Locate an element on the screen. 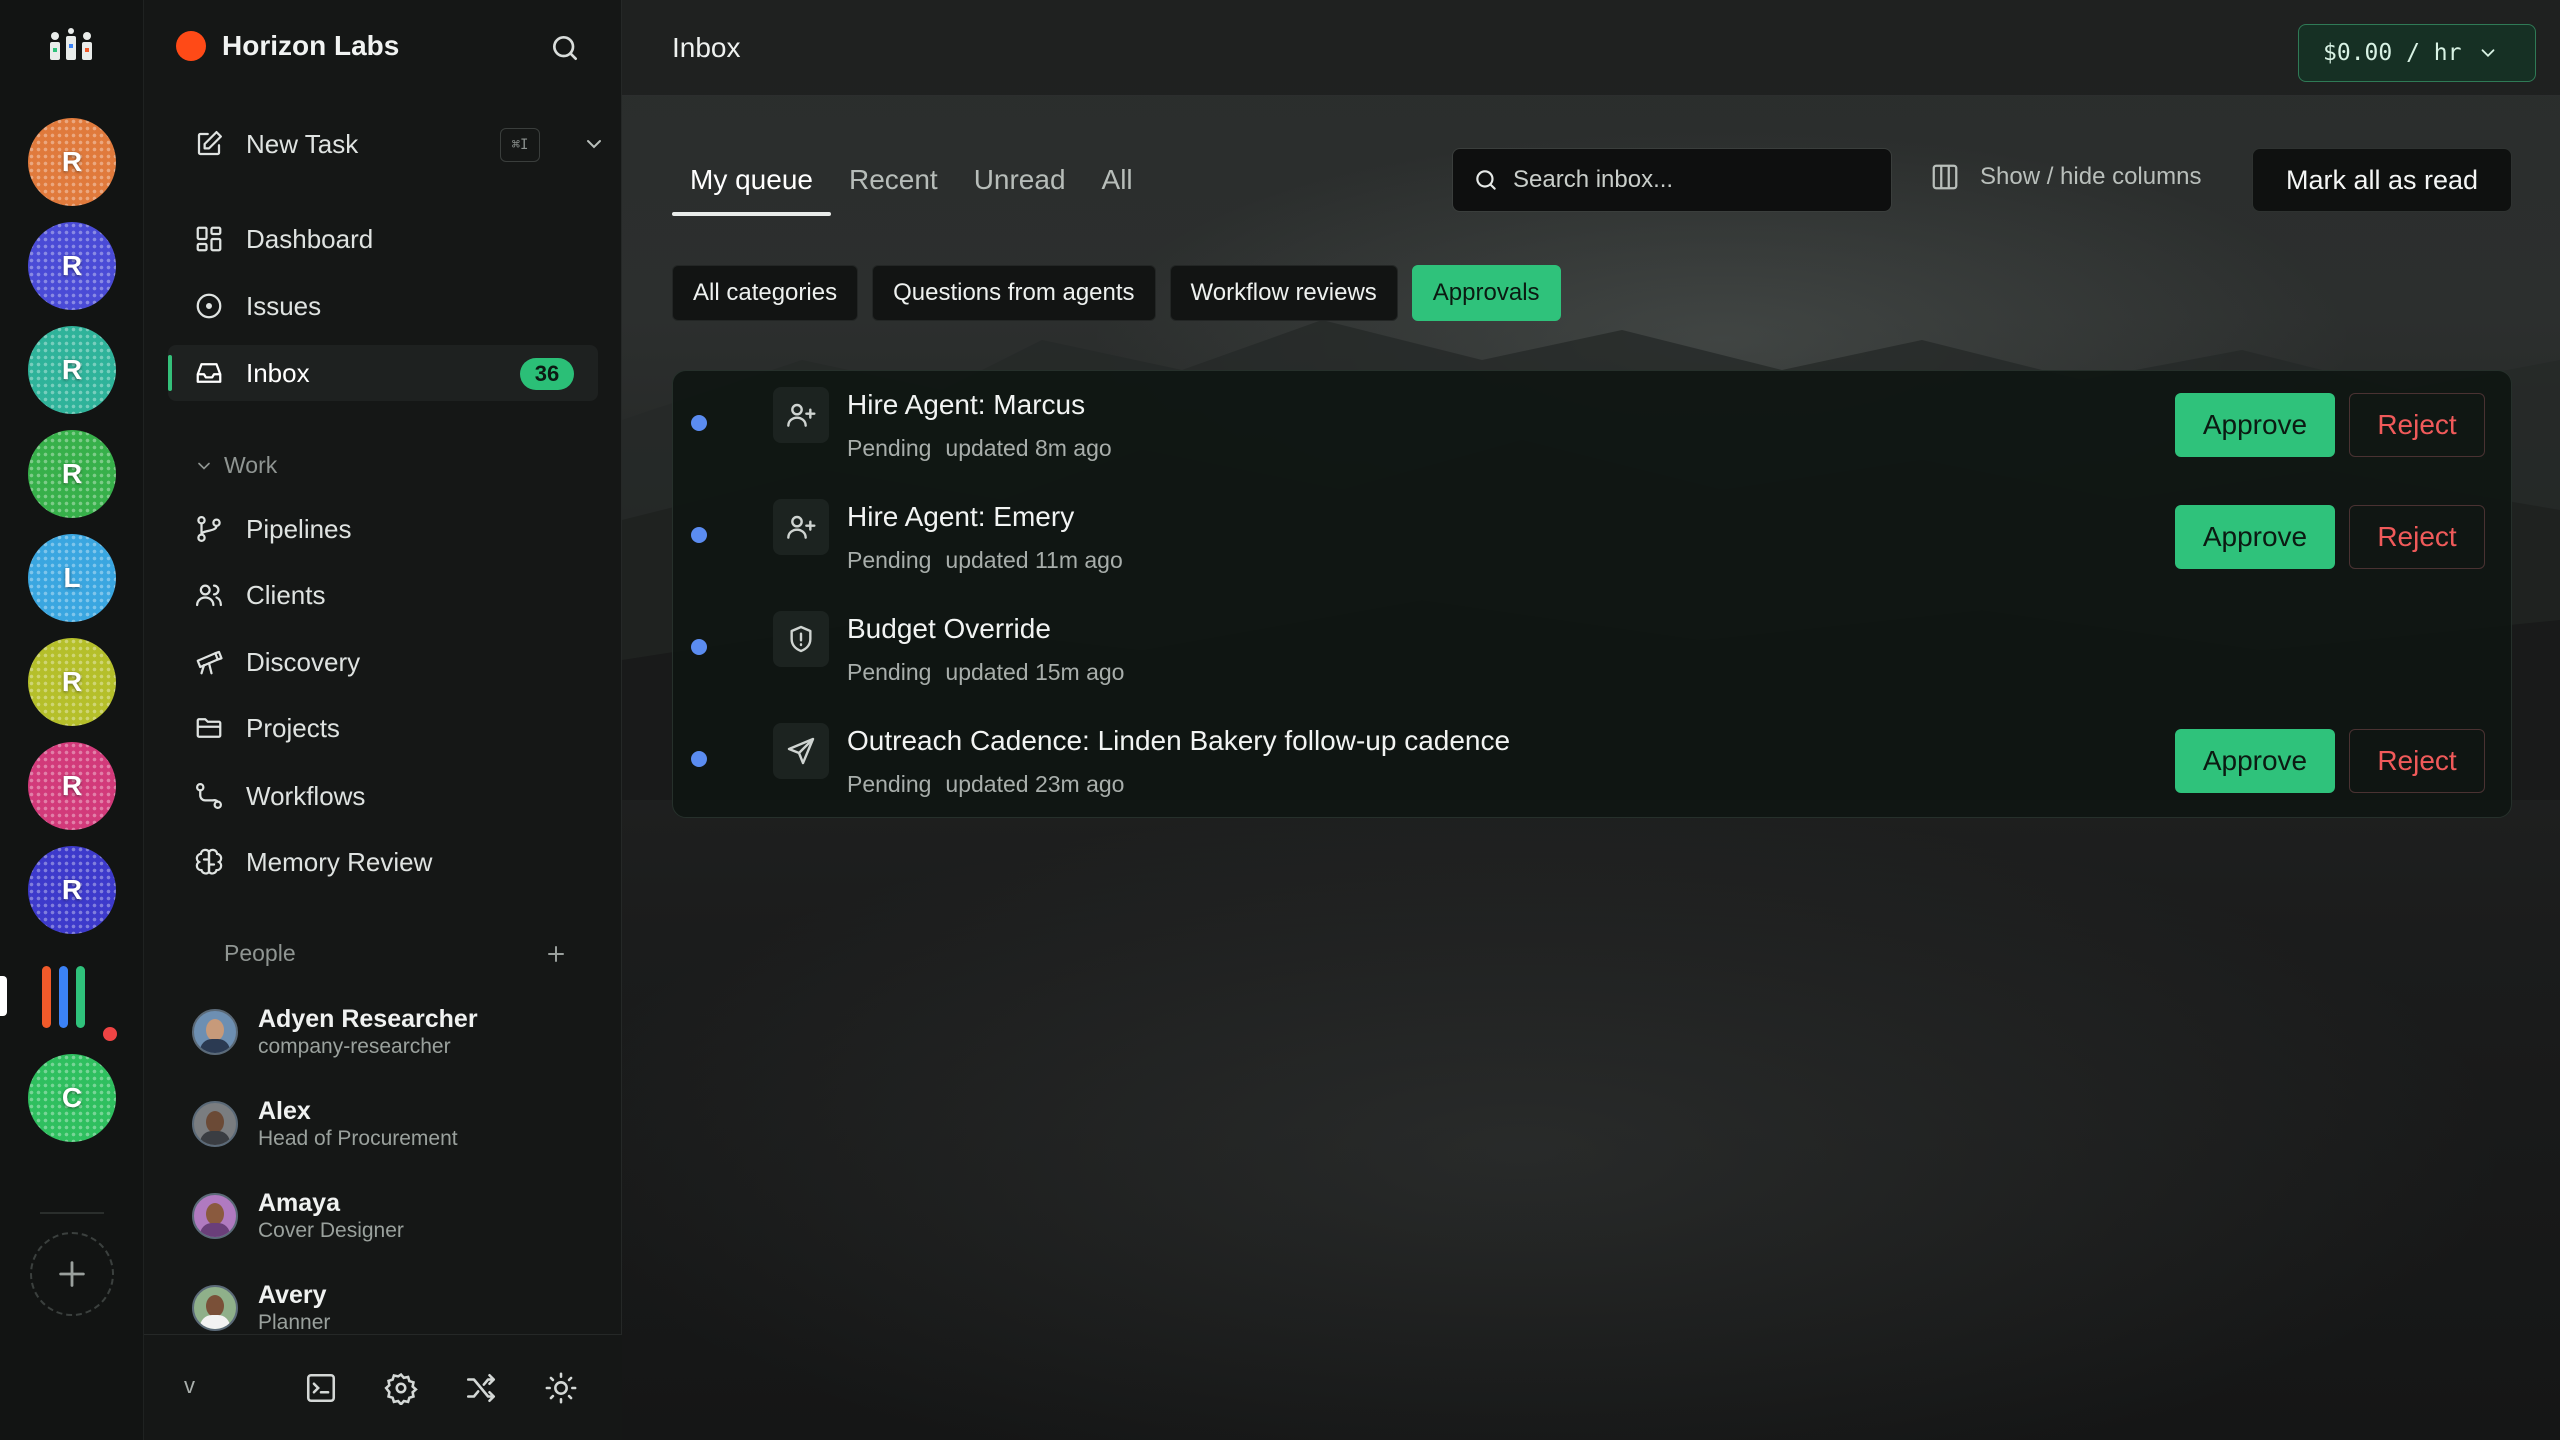 This screenshot has height=1440, width=2560. tab-unread: Unread is located at coordinates (1020, 186).